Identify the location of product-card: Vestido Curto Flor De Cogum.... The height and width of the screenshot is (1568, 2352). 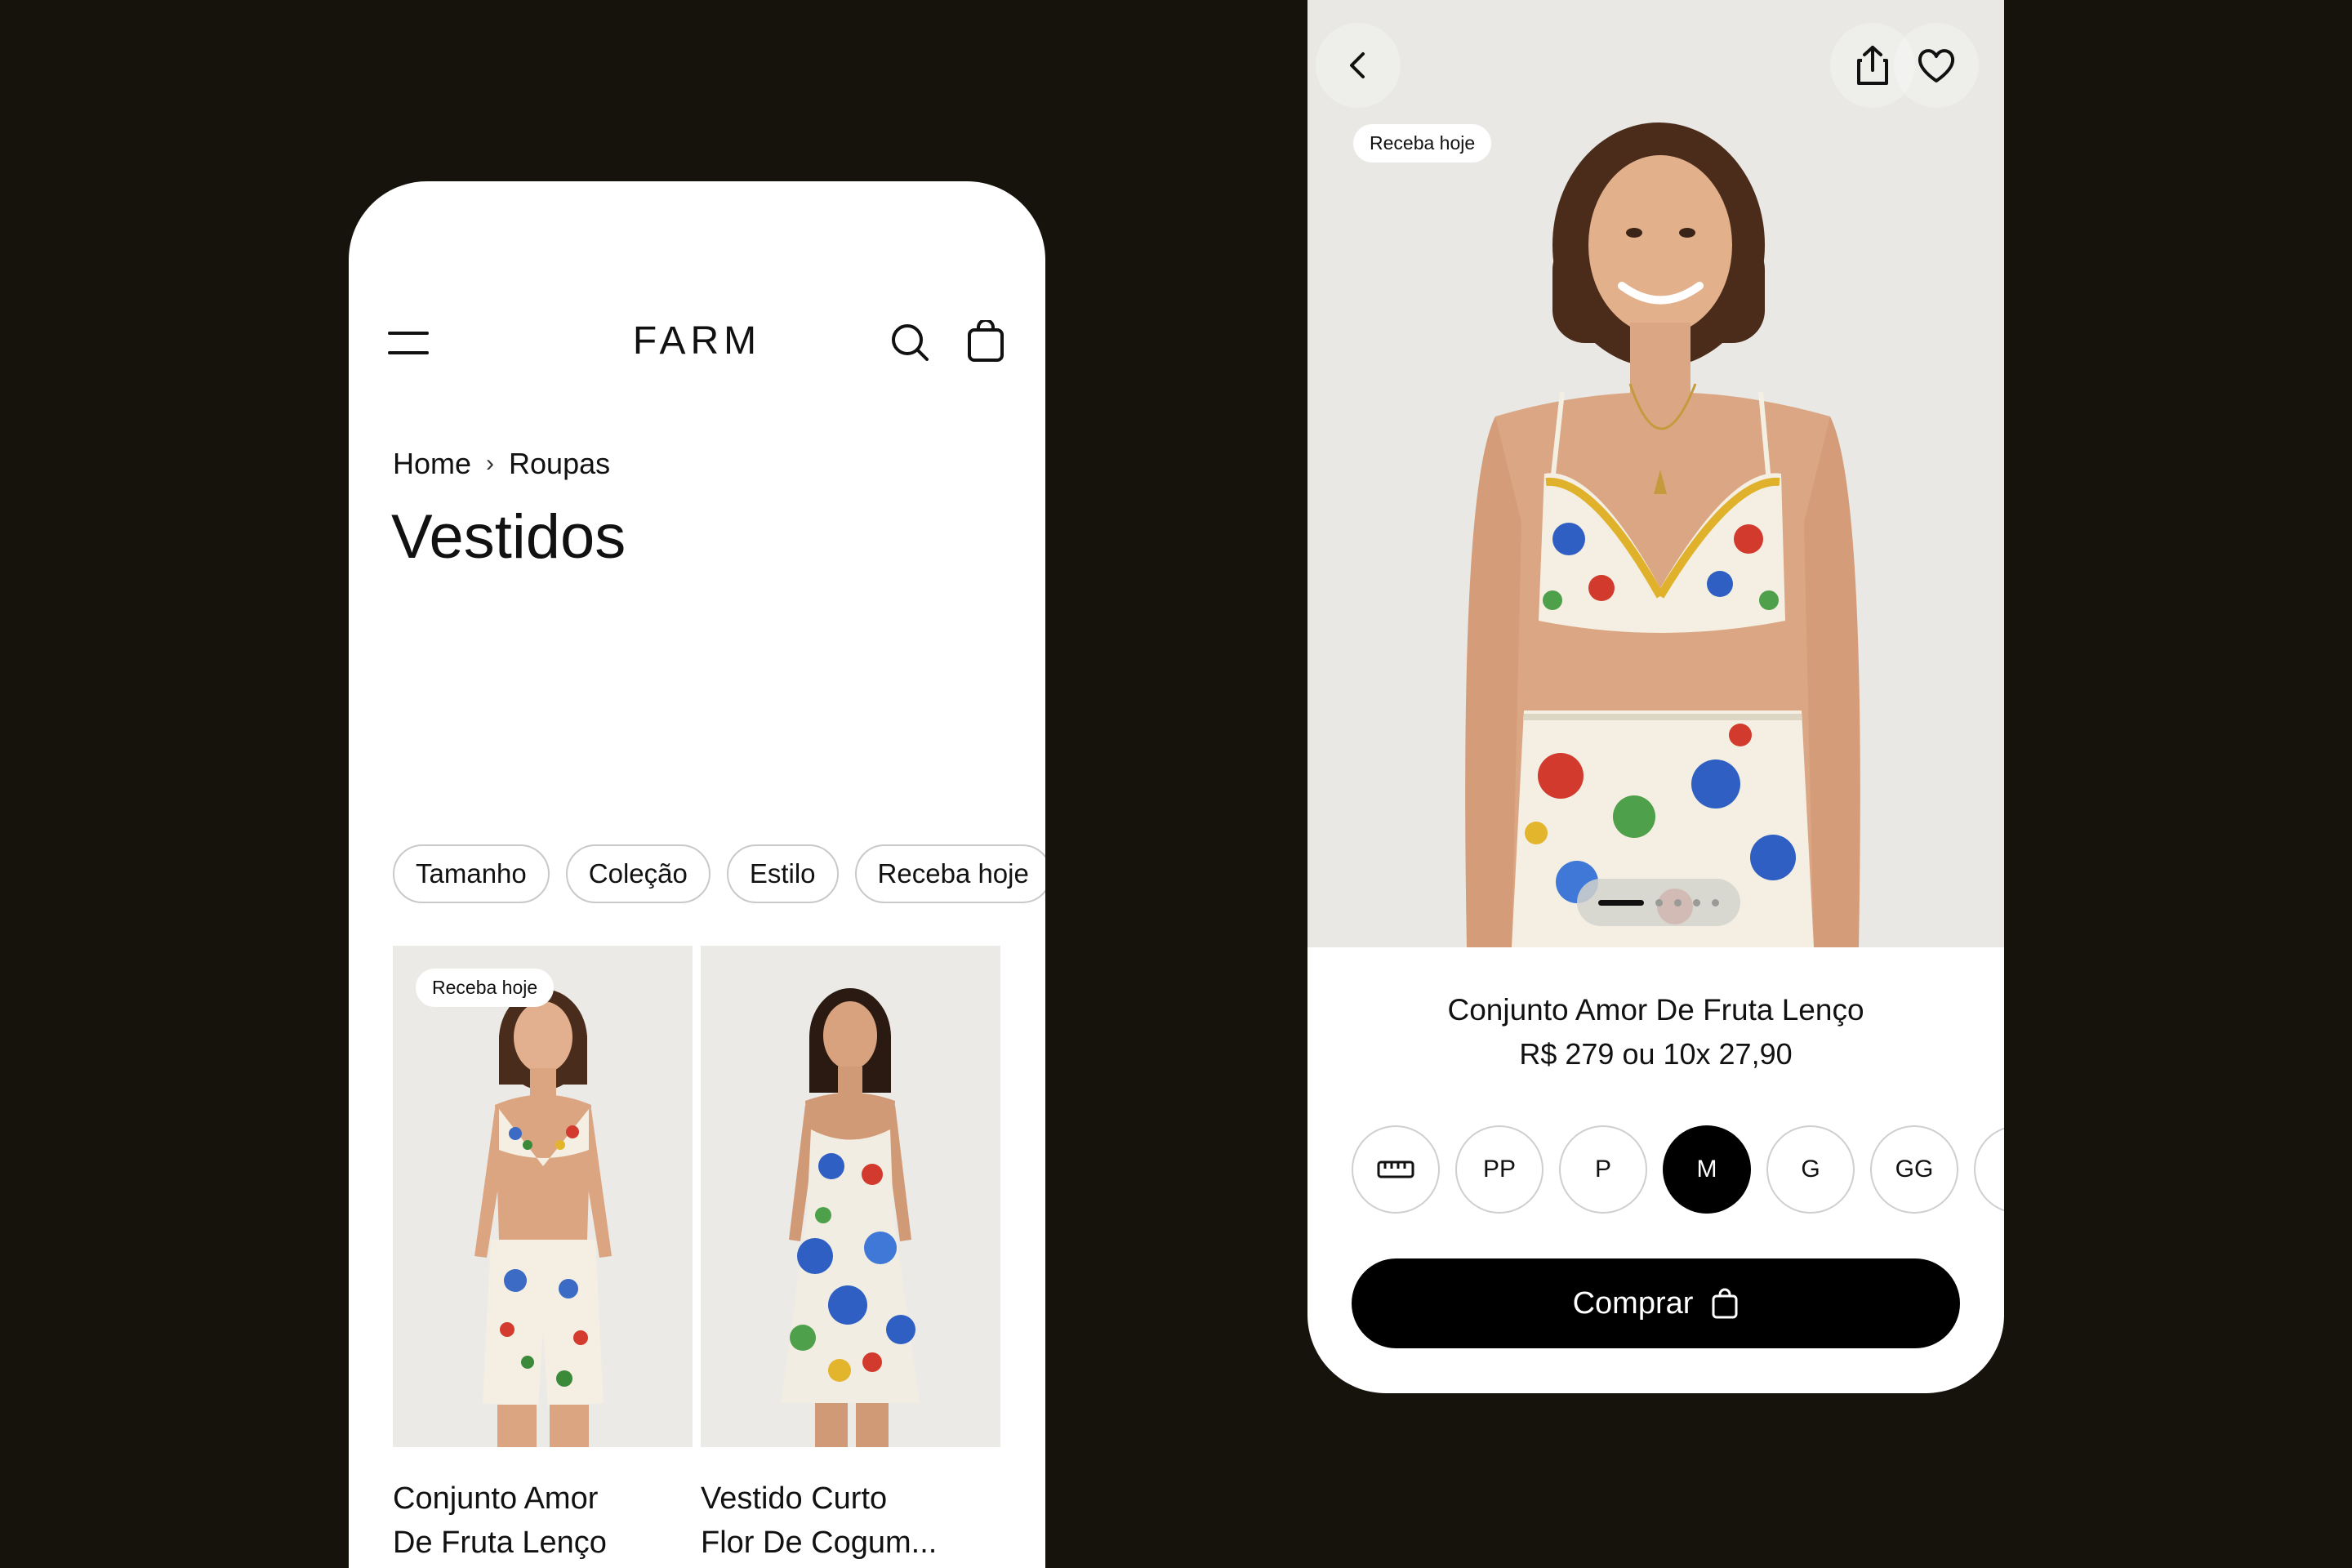
(851, 1255).